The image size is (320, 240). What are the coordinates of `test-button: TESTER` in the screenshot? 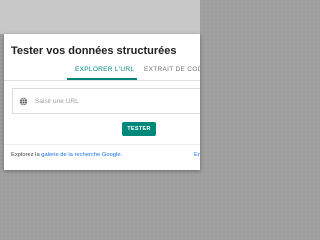 It's located at (139, 129).